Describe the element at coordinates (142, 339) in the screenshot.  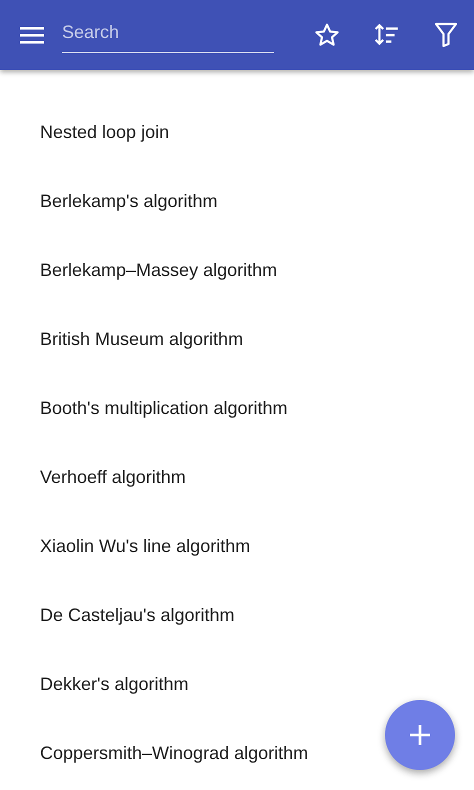
I see `list-item: British Museum algorithm` at that location.